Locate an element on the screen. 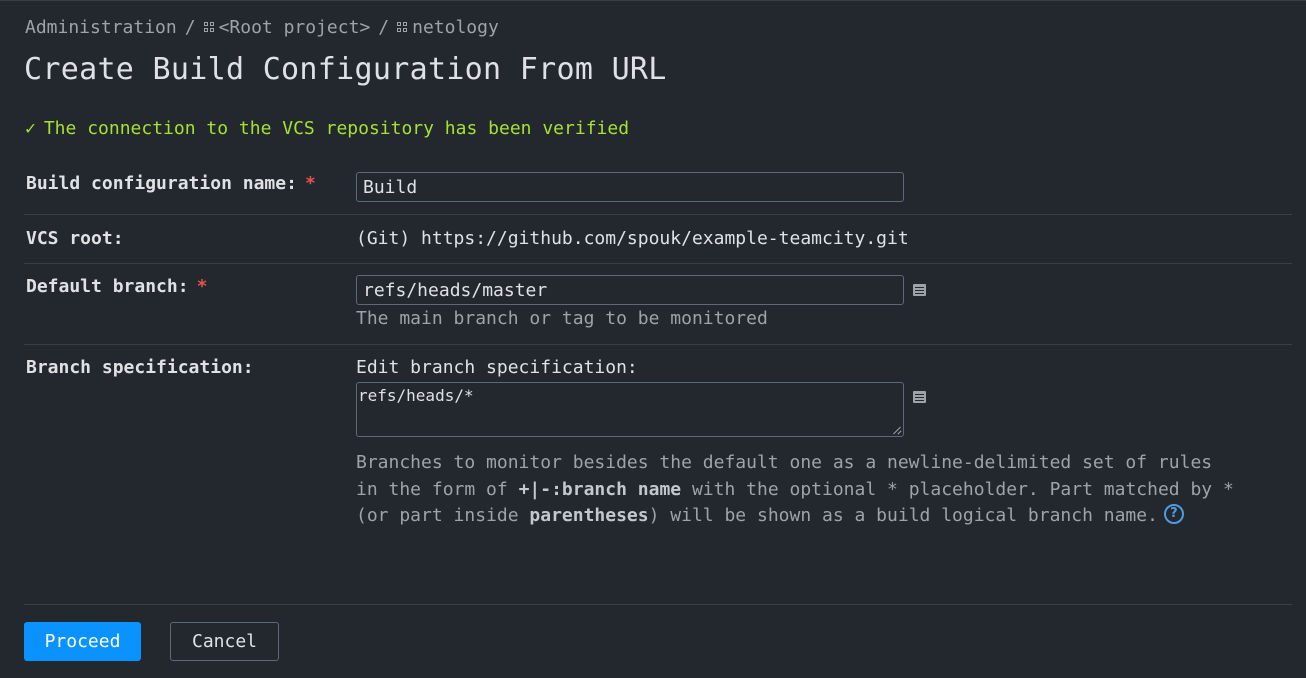  build-name-input is located at coordinates (630, 187).